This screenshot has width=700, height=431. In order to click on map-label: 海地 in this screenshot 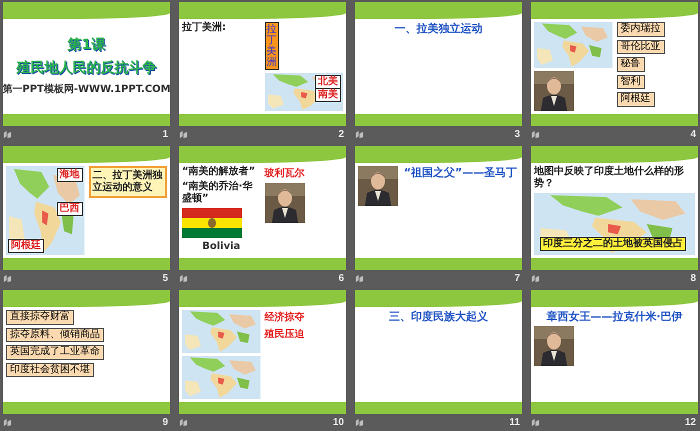, I will do `click(69, 175)`.